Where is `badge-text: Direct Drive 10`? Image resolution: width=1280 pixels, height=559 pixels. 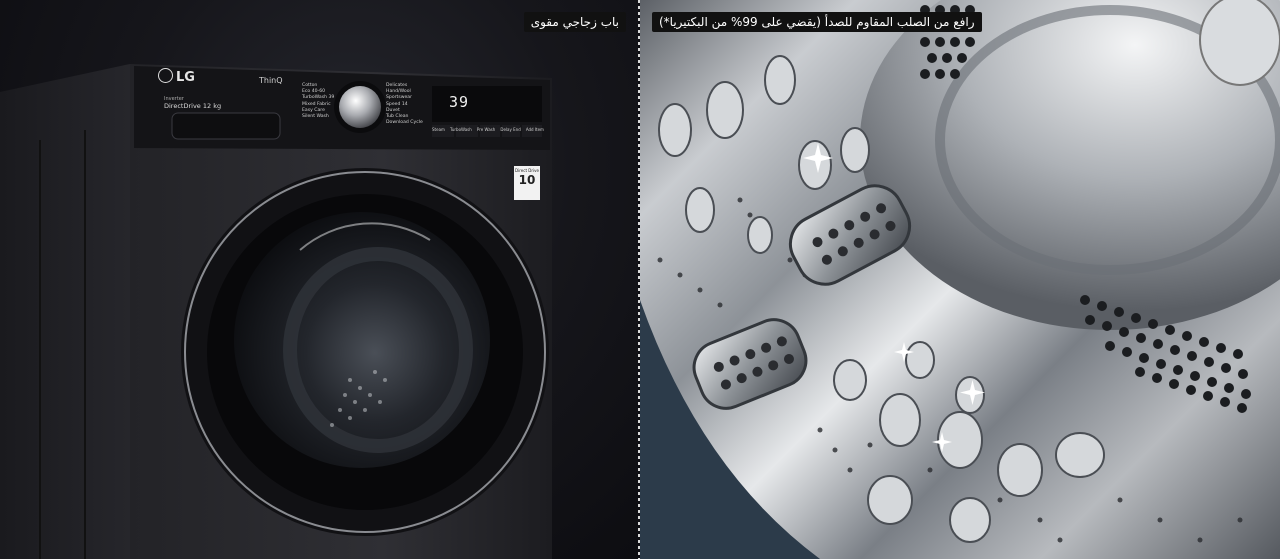
badge-text: Direct Drive 10 is located at coordinates (527, 177).